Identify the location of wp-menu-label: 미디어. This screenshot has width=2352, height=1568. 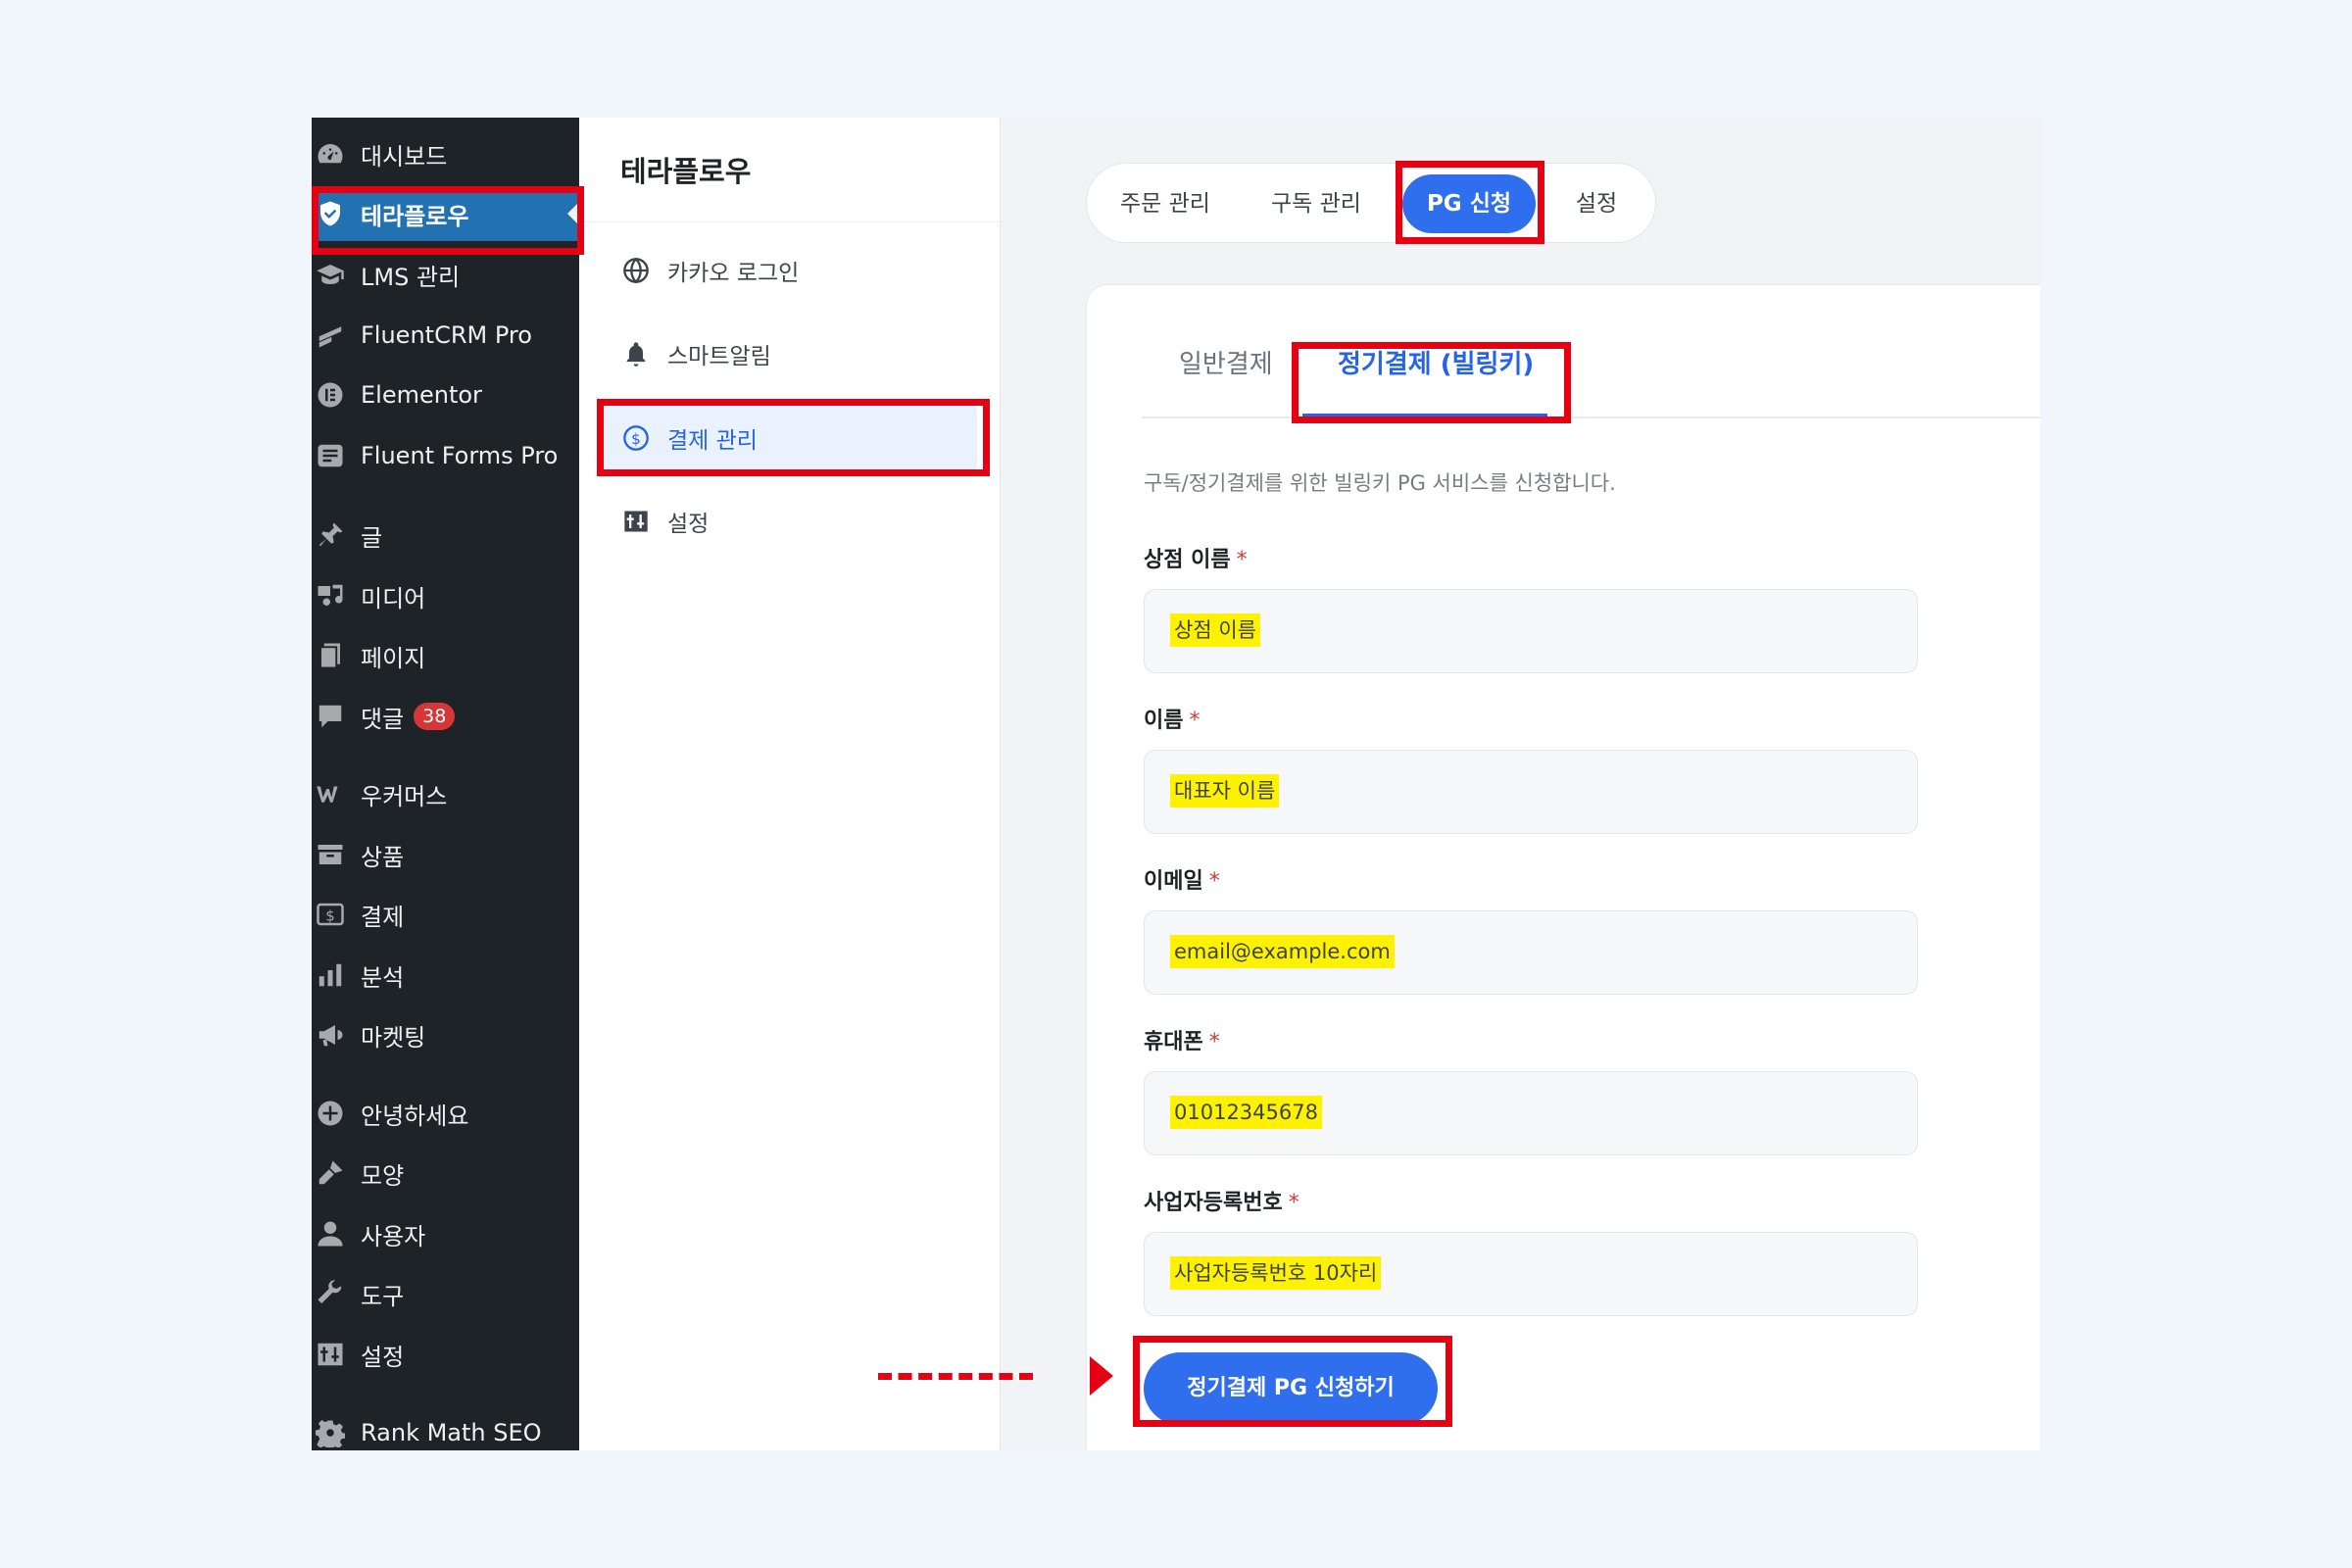
(393, 598).